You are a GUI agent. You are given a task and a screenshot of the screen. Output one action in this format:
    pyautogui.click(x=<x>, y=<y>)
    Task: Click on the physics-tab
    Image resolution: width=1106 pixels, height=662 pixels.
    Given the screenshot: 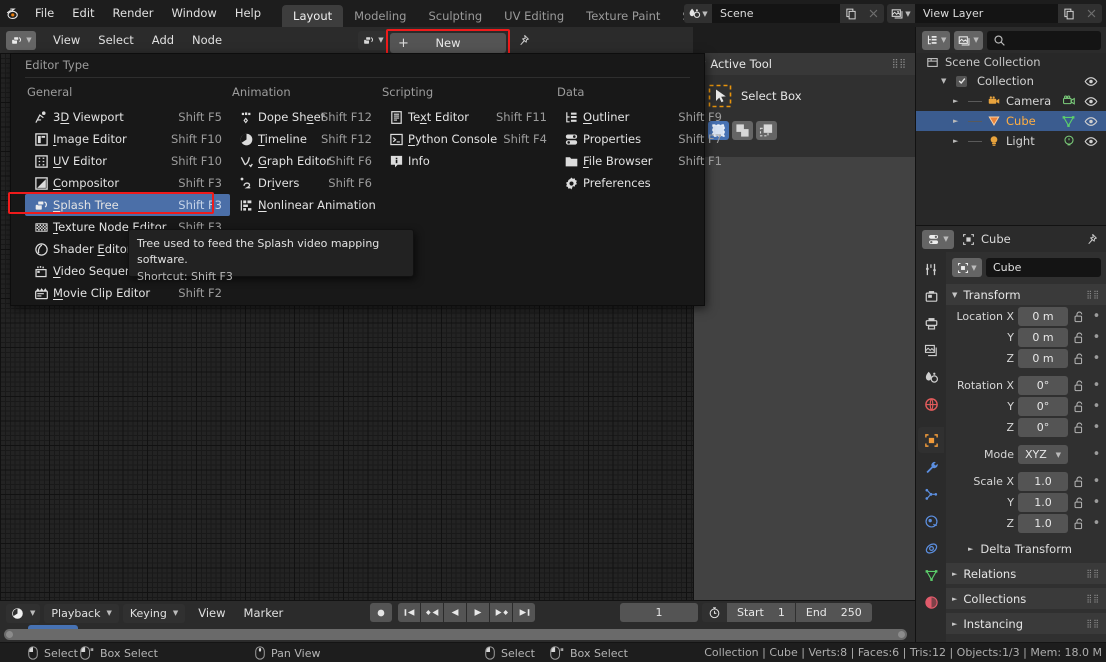 What is the action you would take?
    pyautogui.click(x=931, y=521)
    